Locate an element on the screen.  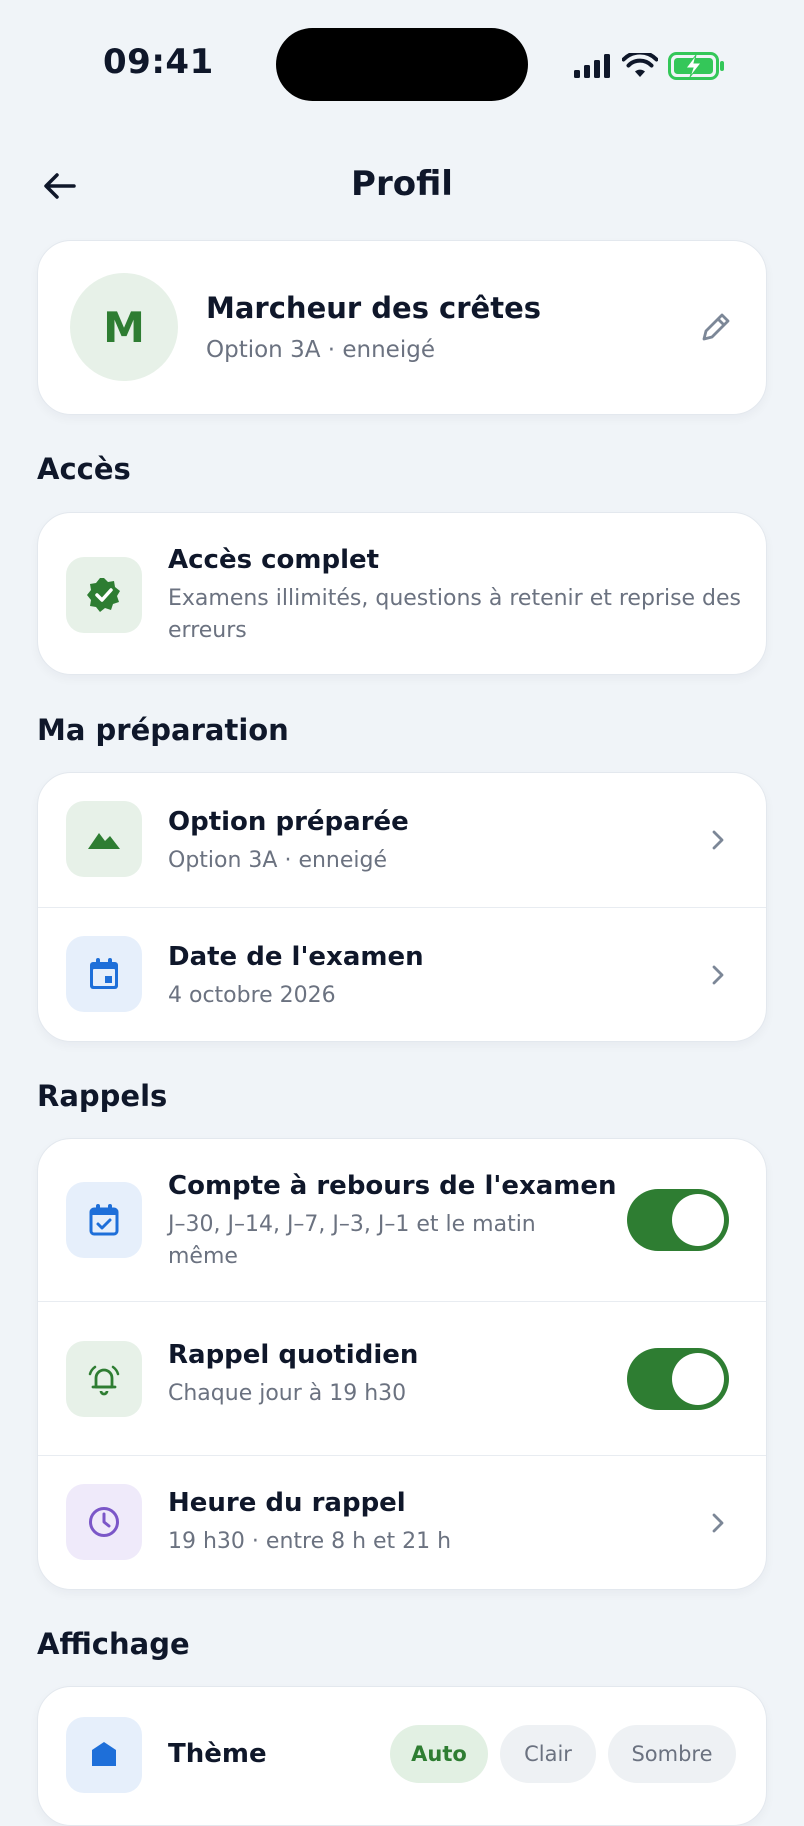
profile-name: Marcheur des crêtes is located at coordinates (374, 308).